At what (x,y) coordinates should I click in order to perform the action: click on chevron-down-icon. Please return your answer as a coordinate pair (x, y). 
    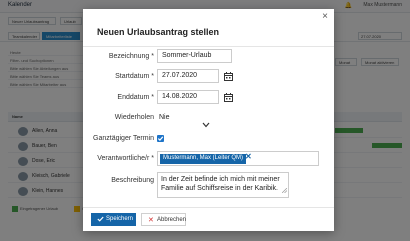
    Looking at the image, I should click on (206, 124).